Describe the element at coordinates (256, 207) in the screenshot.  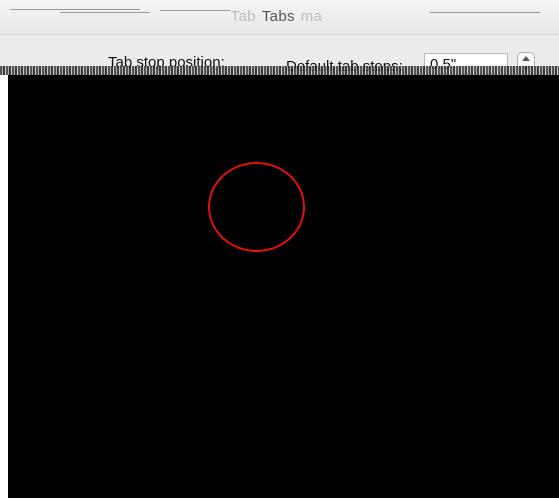
I see `red-highlight-circle` at that location.